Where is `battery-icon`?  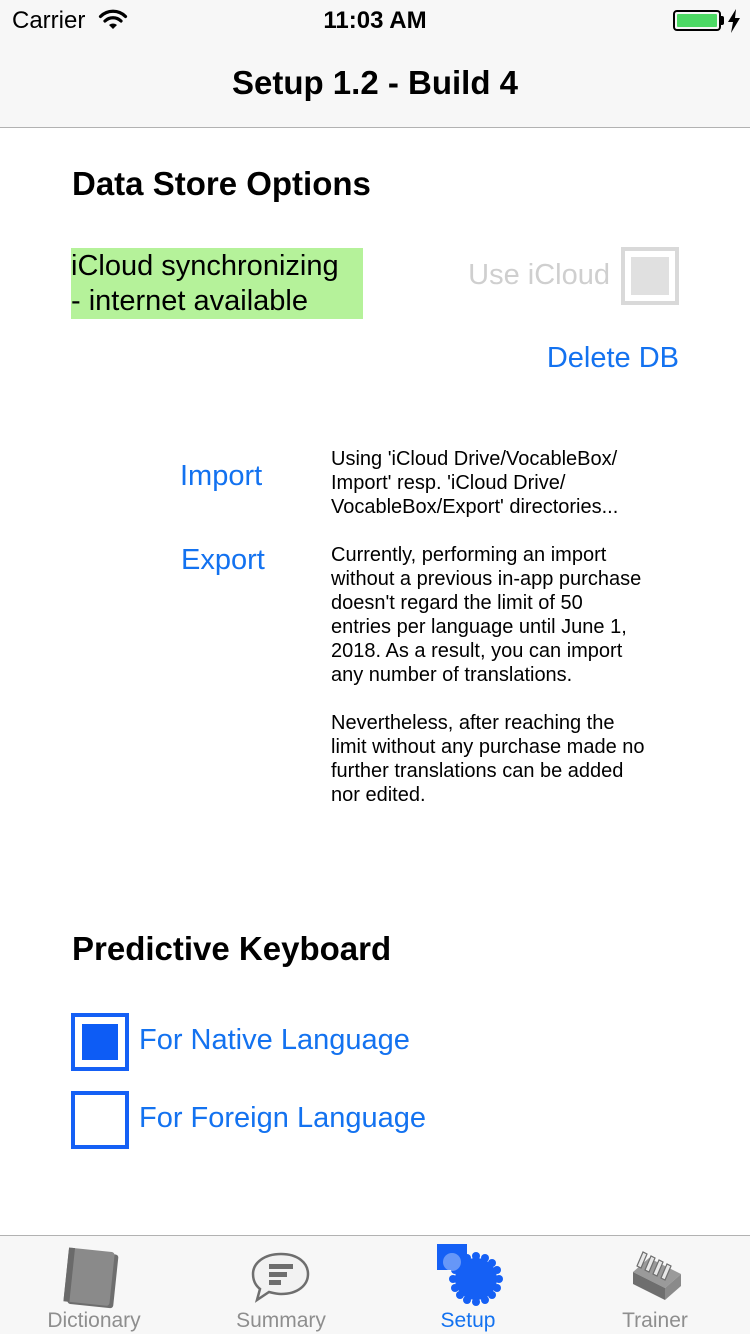
battery-icon is located at coordinates (697, 20).